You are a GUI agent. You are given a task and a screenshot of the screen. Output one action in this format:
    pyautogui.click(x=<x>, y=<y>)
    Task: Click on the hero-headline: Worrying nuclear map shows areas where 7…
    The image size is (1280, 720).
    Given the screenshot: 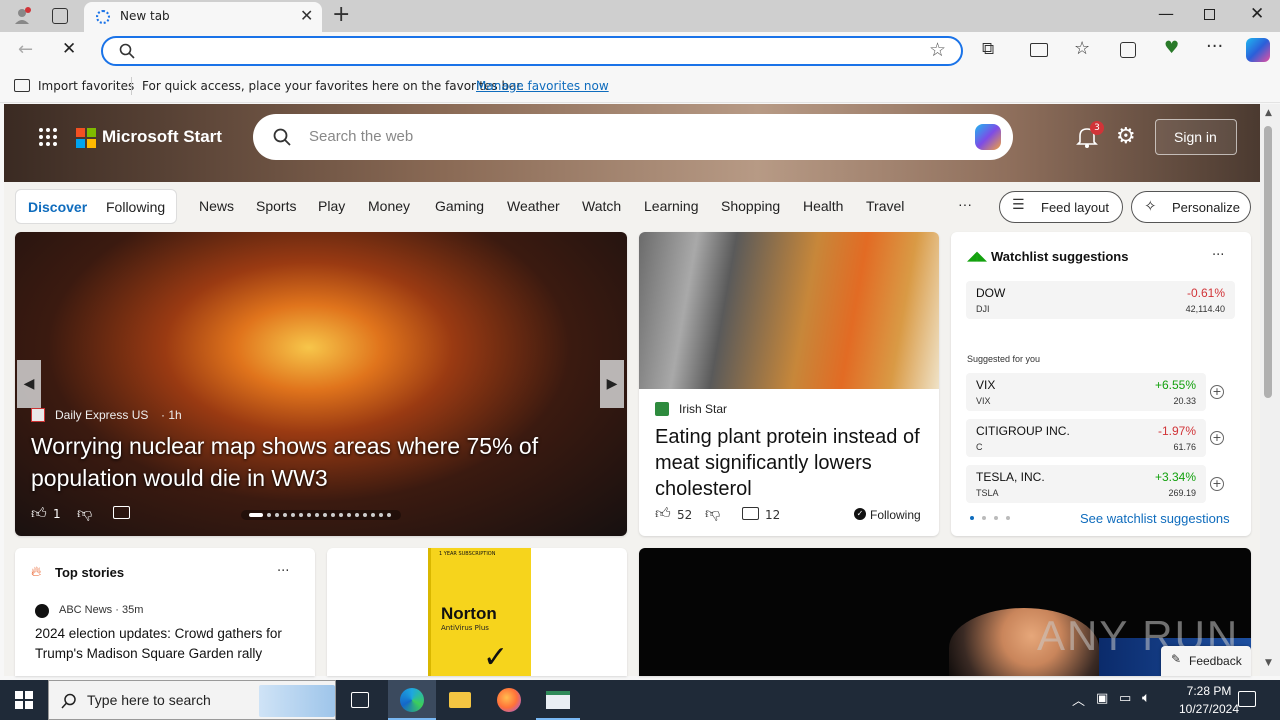 What is the action you would take?
    pyautogui.click(x=316, y=462)
    